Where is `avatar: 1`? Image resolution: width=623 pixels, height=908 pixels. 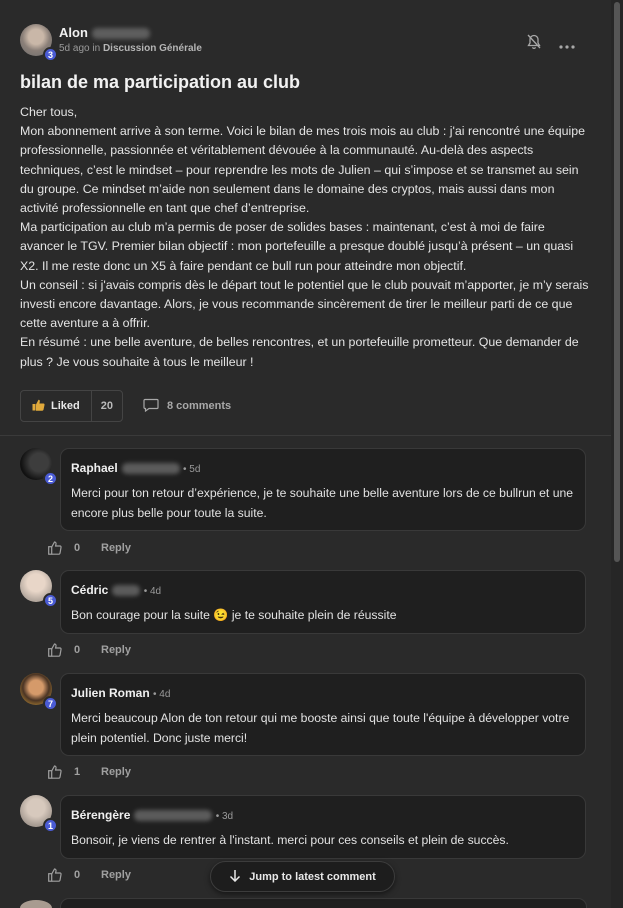
avatar: 1 is located at coordinates (39, 814).